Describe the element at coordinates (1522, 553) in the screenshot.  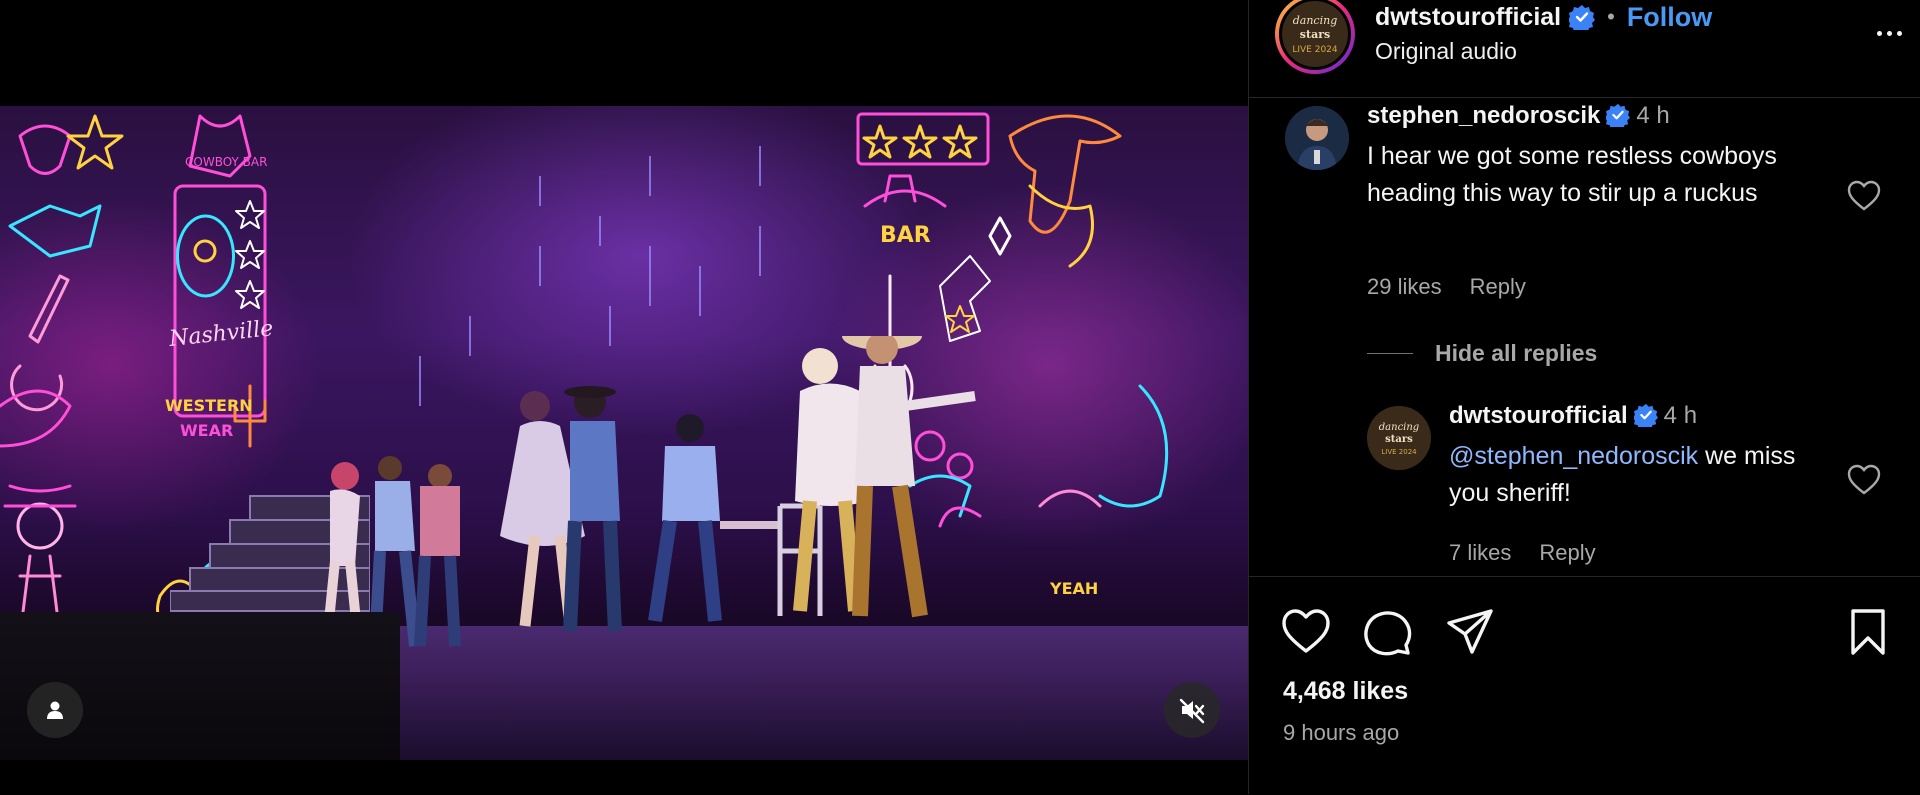
I see `reply-meta: 7 likes Reply` at that location.